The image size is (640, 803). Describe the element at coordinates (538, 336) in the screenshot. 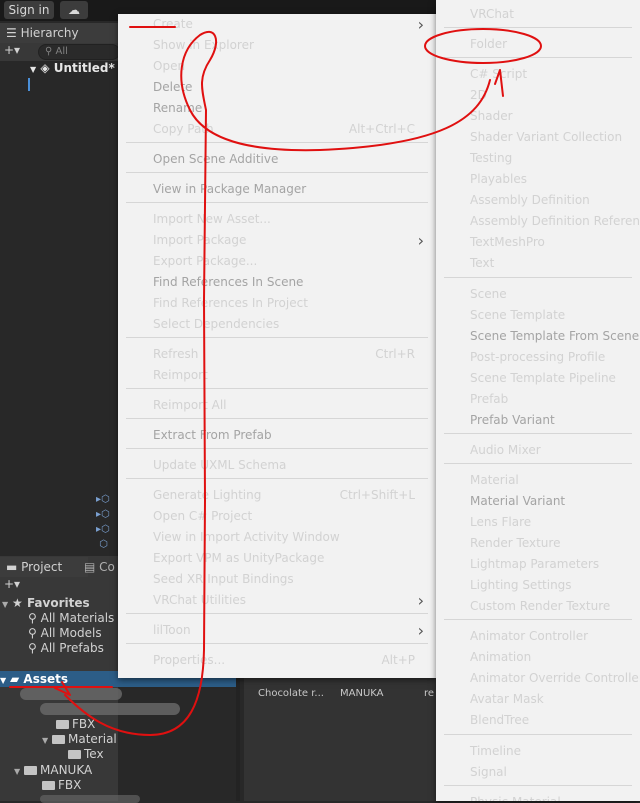

I see `create-item-scene-template-from-scene: Scene Template From Scene` at that location.